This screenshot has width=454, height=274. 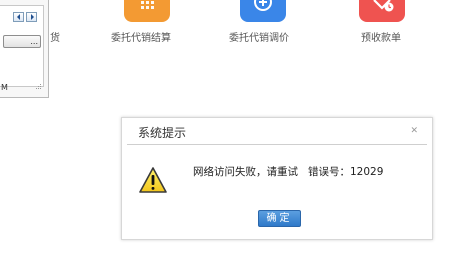 I want to click on scroll-right-arrow-icon, so click(x=31, y=17).